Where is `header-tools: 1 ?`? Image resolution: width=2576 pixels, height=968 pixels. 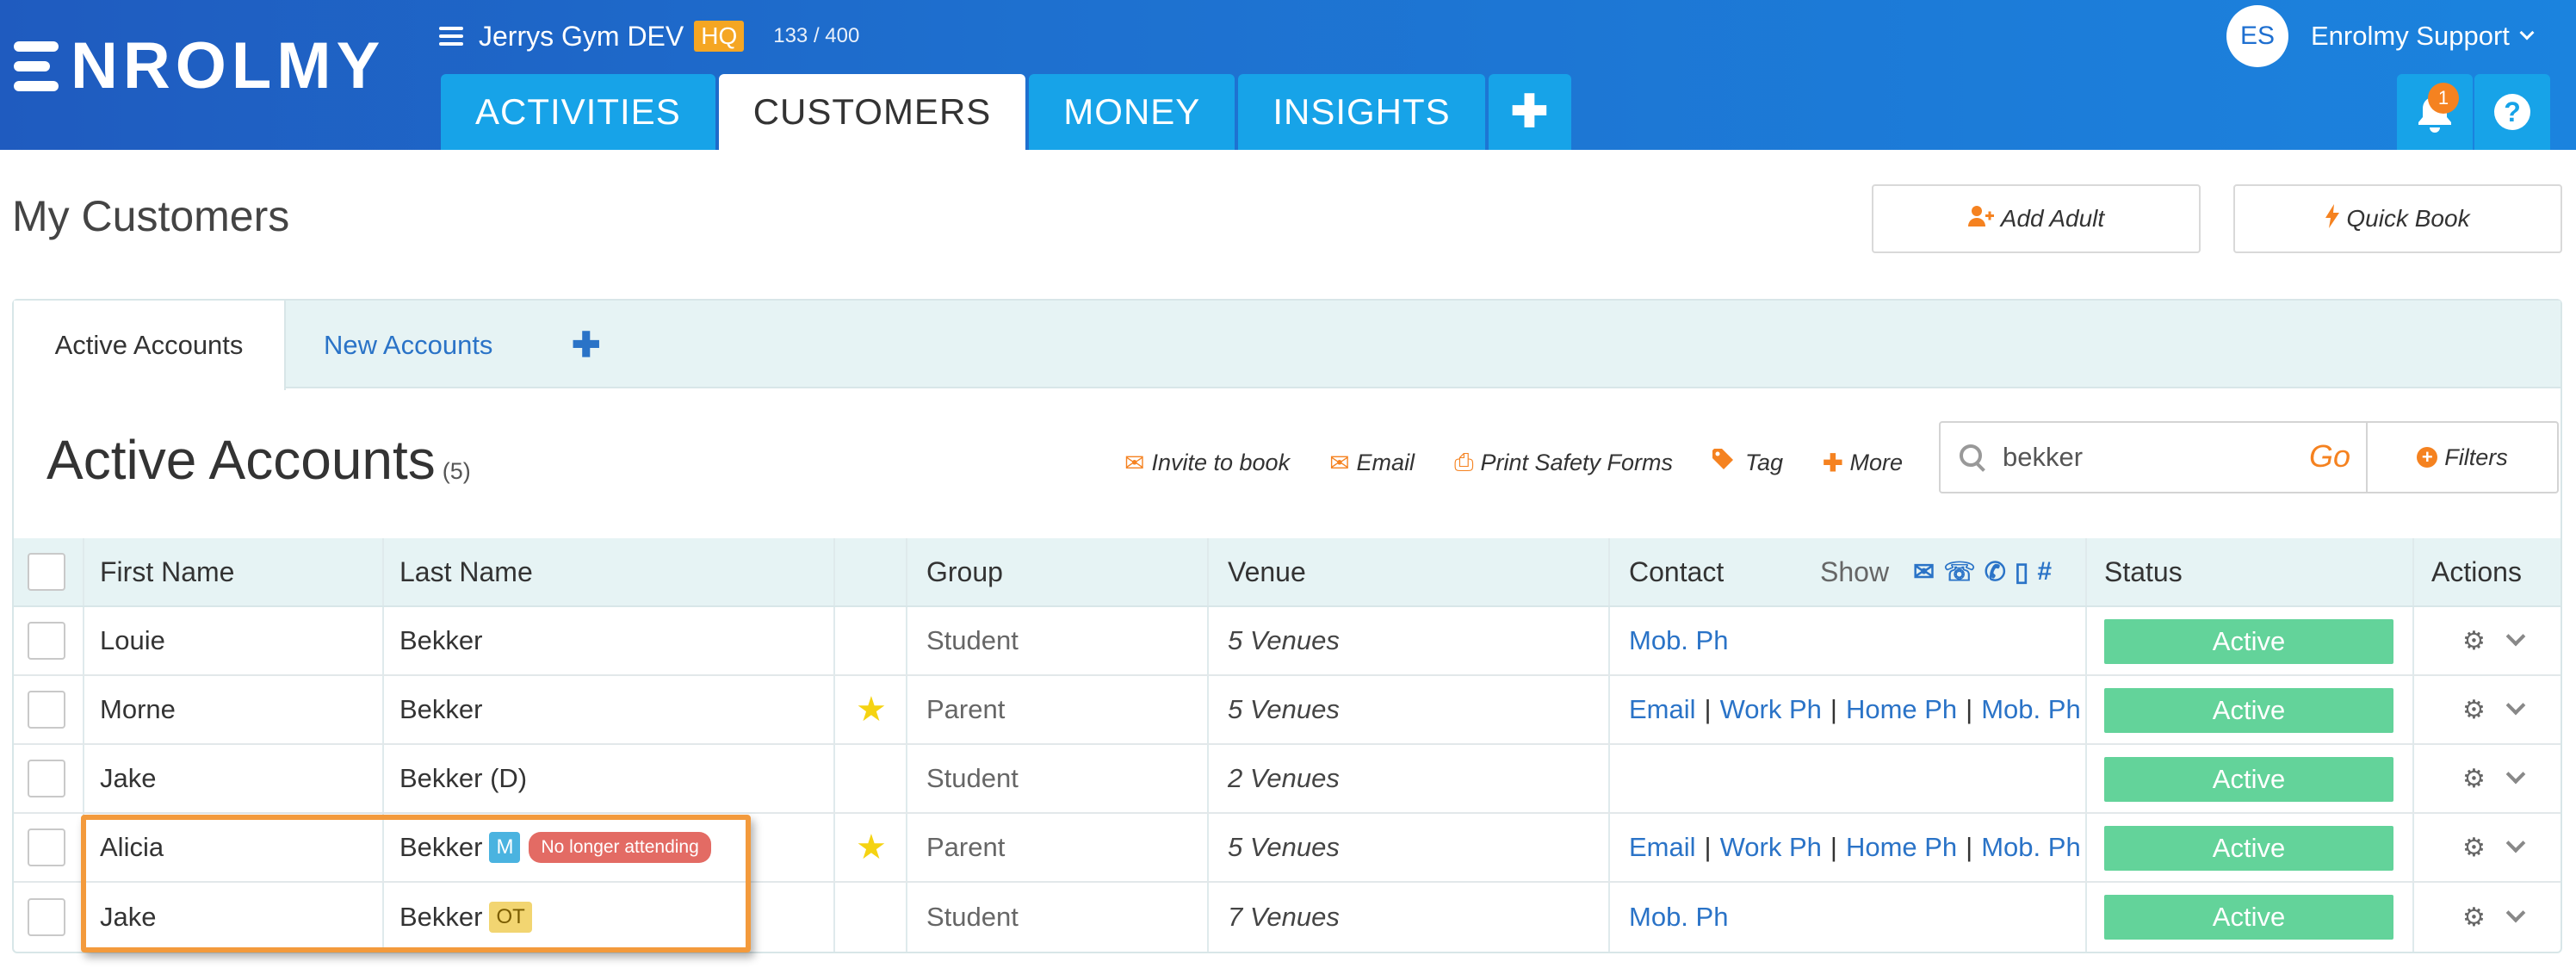
header-tools: 1 ? is located at coordinates (2473, 112).